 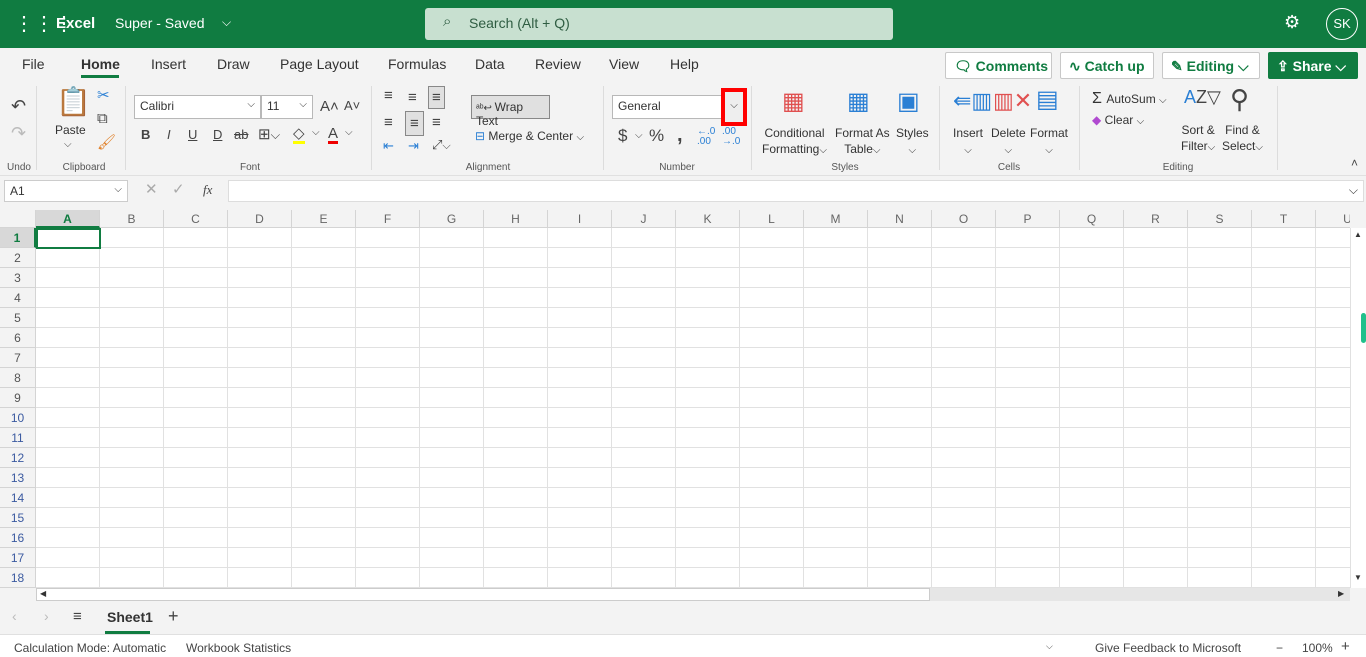 What do you see at coordinates (1129, 99) in the screenshot?
I see `autosum-button: Σ AutoSum ⌵` at bounding box center [1129, 99].